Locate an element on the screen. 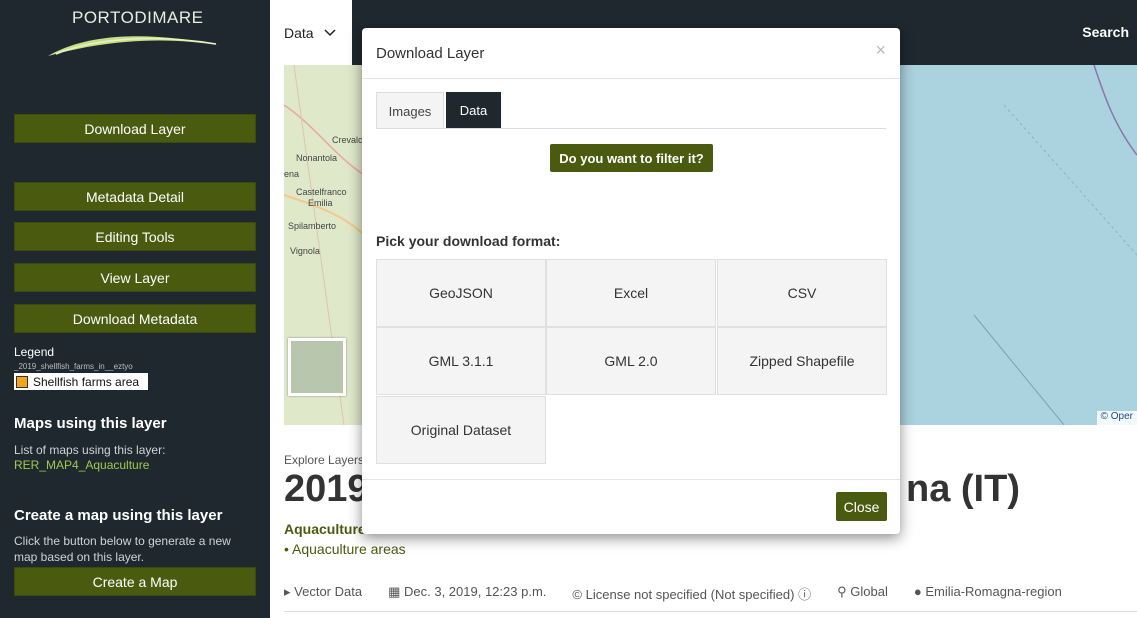  tab-images: Images is located at coordinates (410, 110).